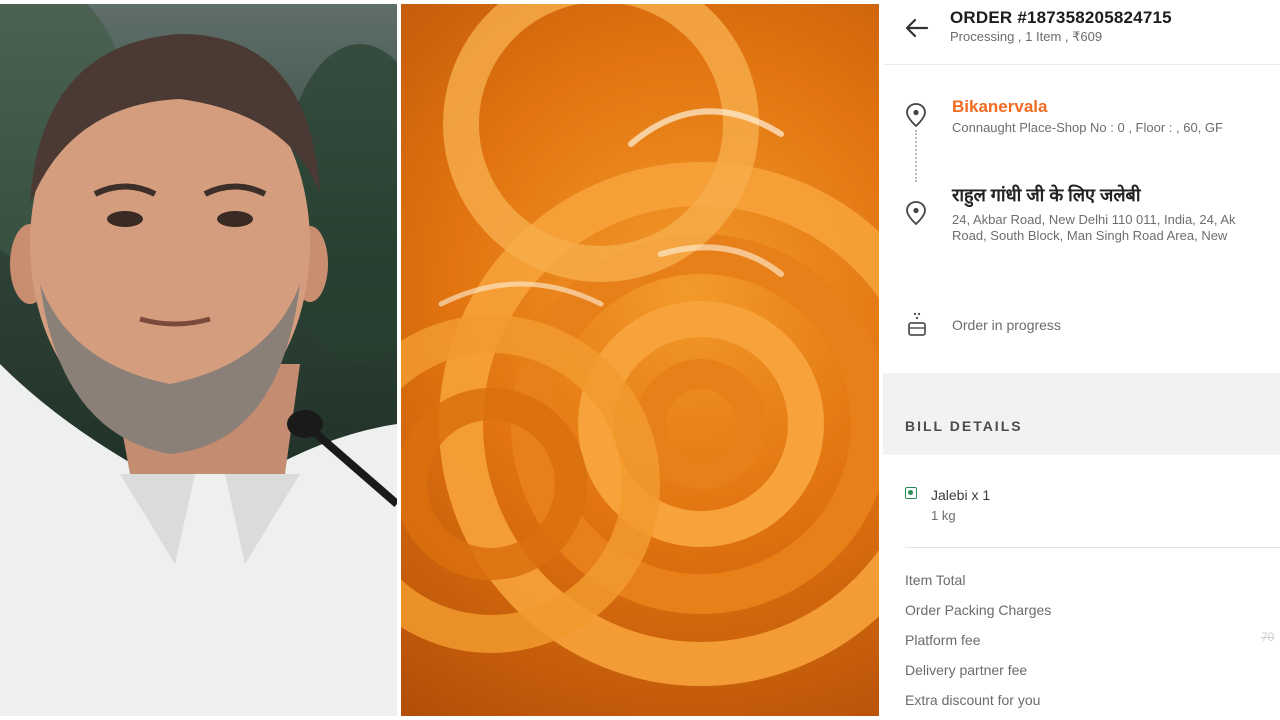 The image size is (1280, 720). Describe the element at coordinates (917, 324) in the screenshot. I see `order-status-icon` at that location.